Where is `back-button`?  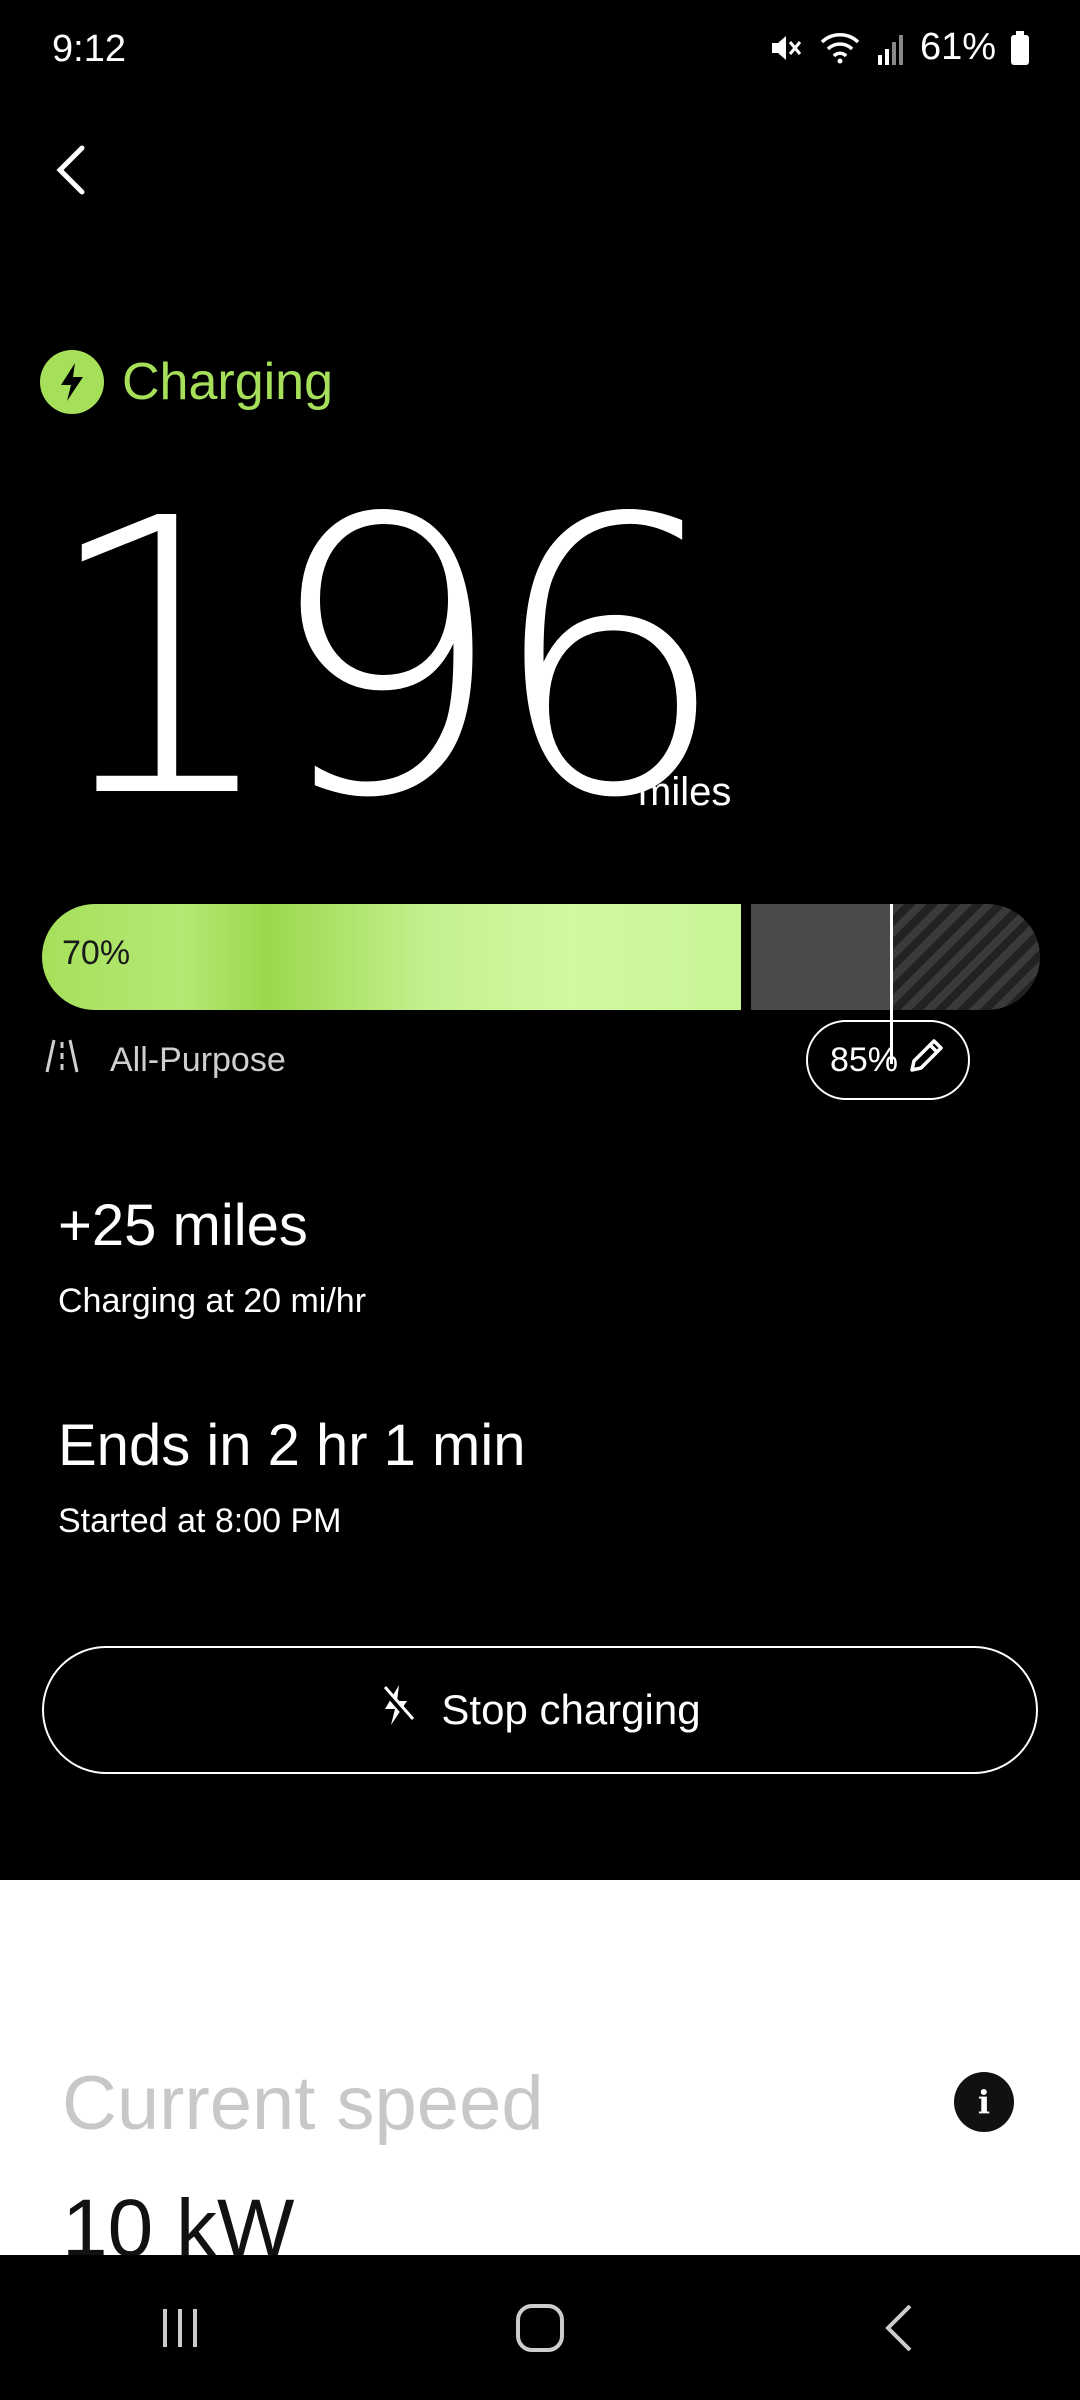 back-button is located at coordinates (70, 170).